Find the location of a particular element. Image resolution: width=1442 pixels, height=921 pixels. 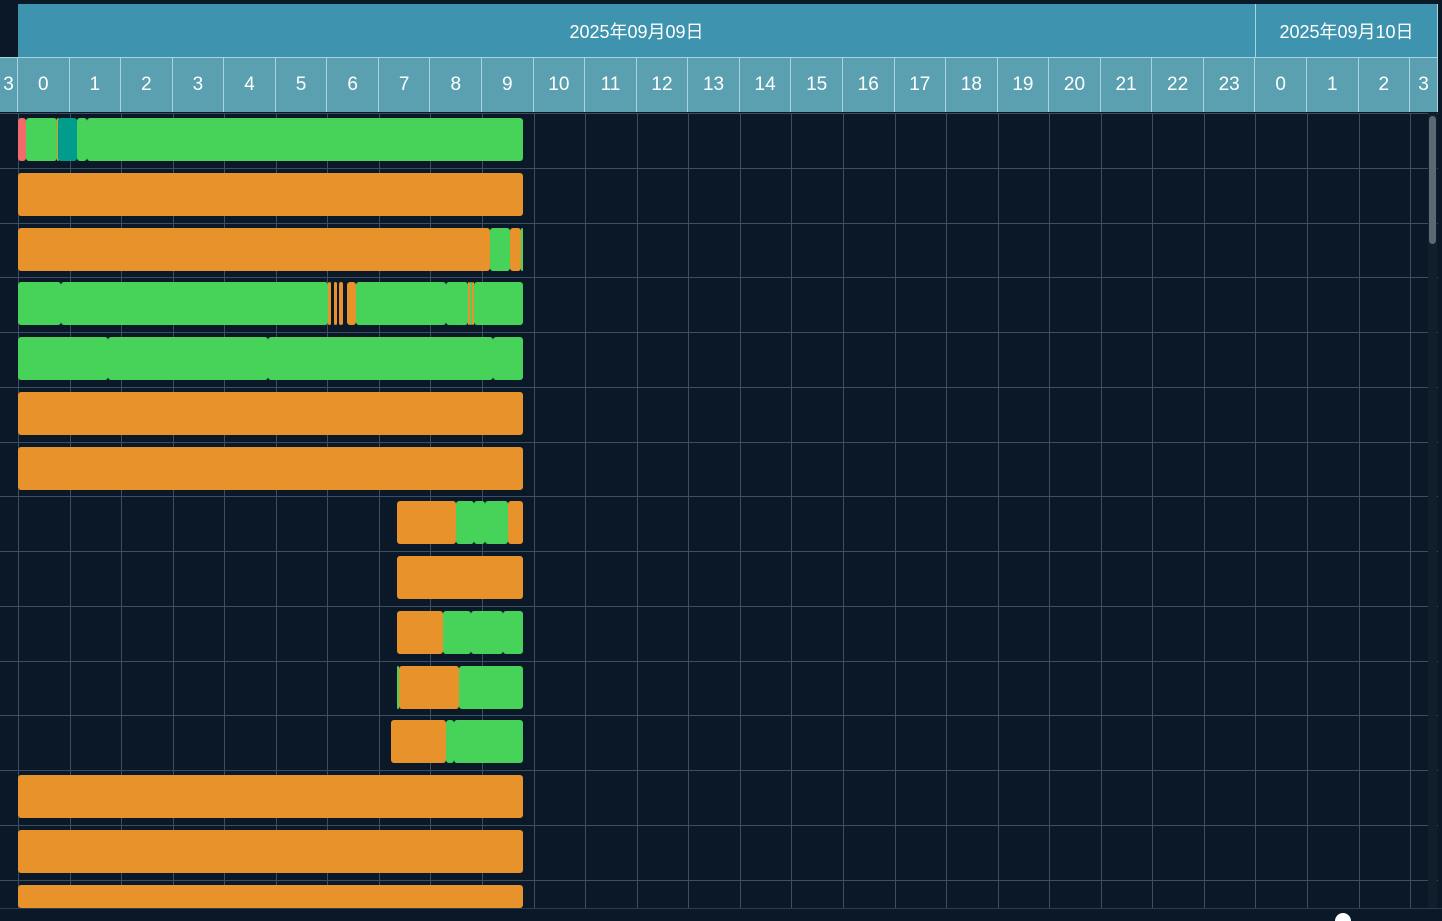

date-label: 2025年09月10日 is located at coordinates (1346, 31).